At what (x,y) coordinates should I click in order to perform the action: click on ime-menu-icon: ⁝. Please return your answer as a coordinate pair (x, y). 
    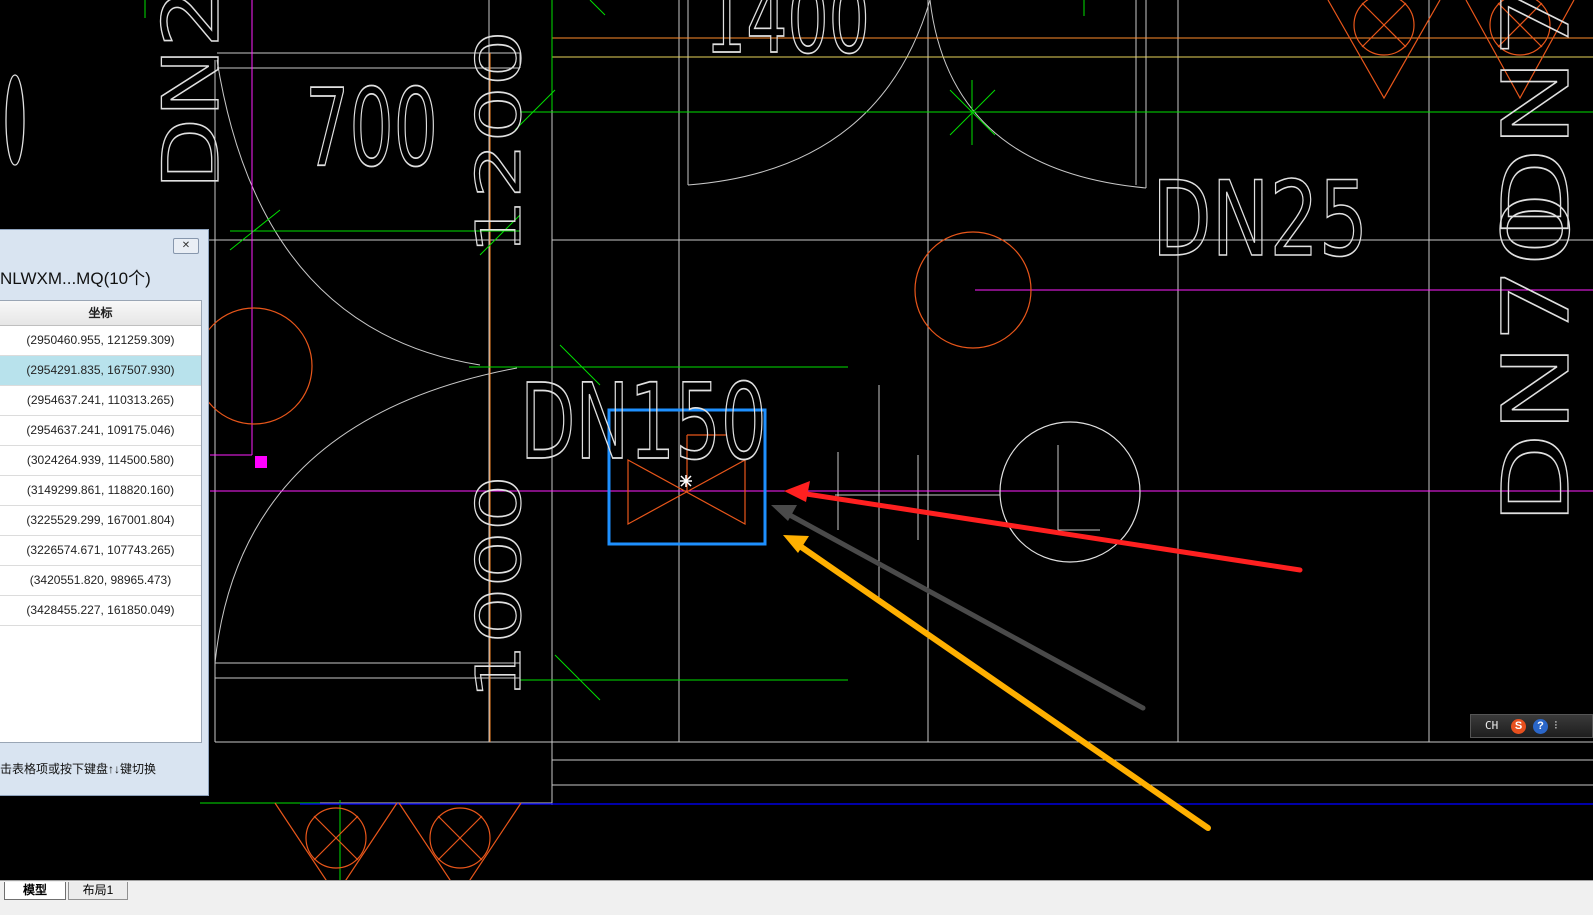
    Looking at the image, I should click on (1556, 725).